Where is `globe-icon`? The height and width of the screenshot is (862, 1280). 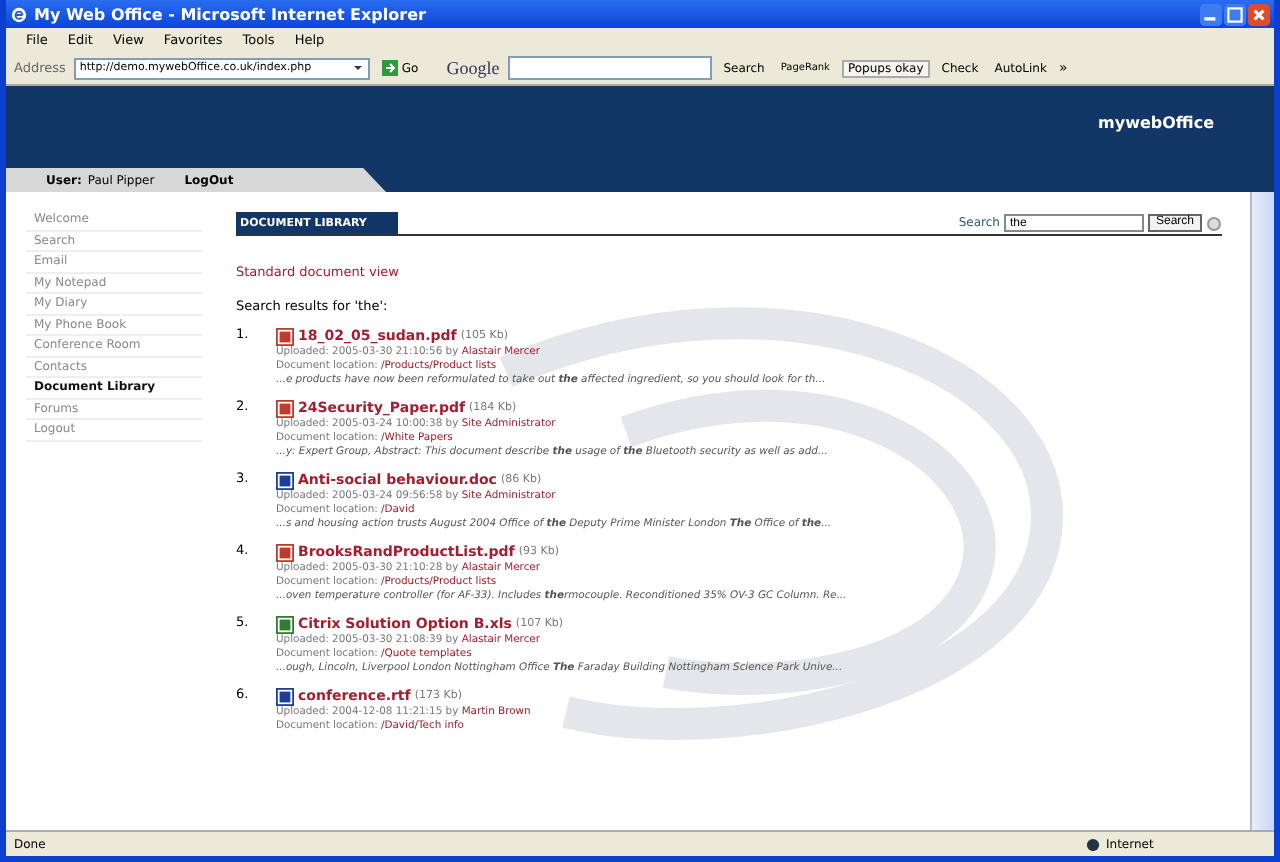
globe-icon is located at coordinates (1093, 844).